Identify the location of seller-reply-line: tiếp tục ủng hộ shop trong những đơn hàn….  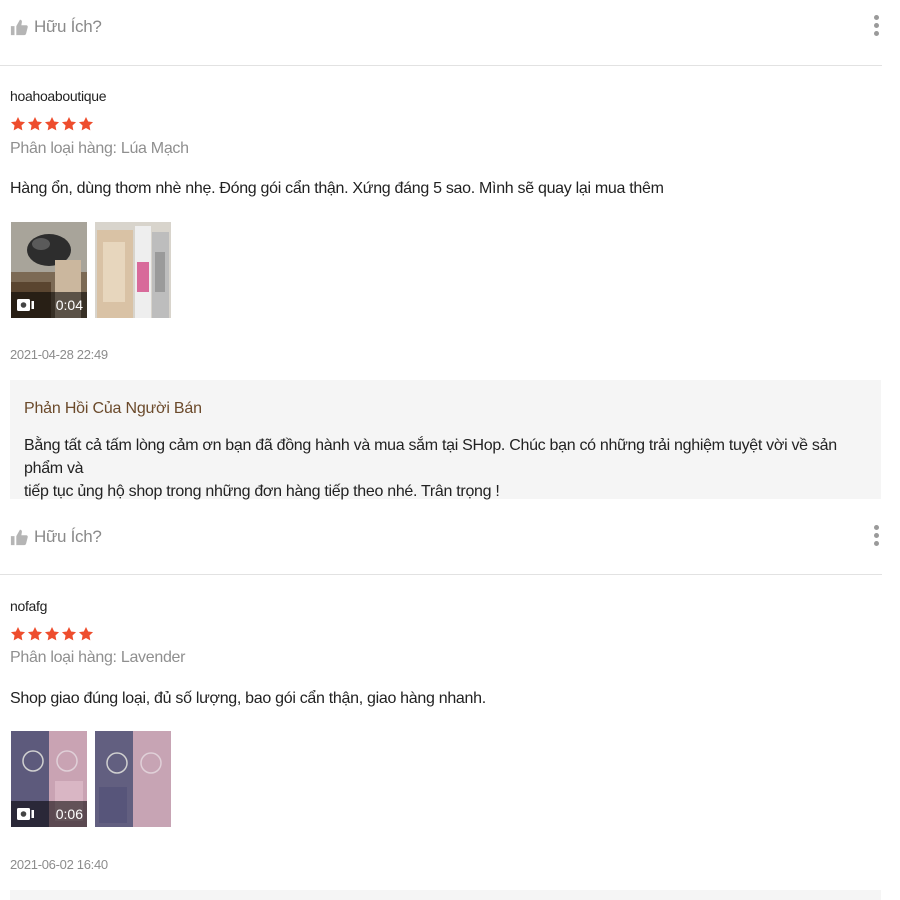
(262, 491).